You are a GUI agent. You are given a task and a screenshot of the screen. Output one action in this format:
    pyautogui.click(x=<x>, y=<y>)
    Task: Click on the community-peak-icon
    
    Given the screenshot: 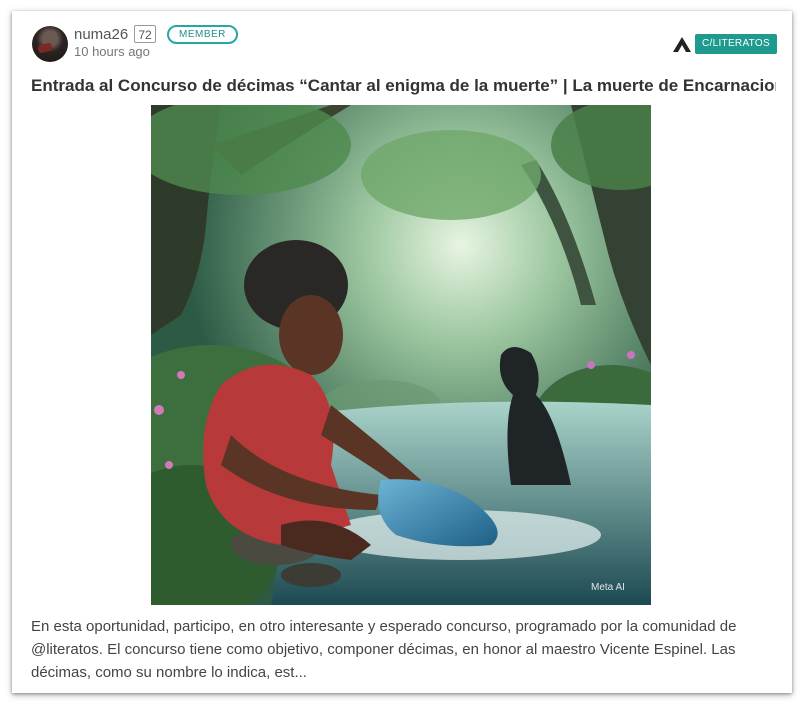 What is the action you would take?
    pyautogui.click(x=682, y=44)
    